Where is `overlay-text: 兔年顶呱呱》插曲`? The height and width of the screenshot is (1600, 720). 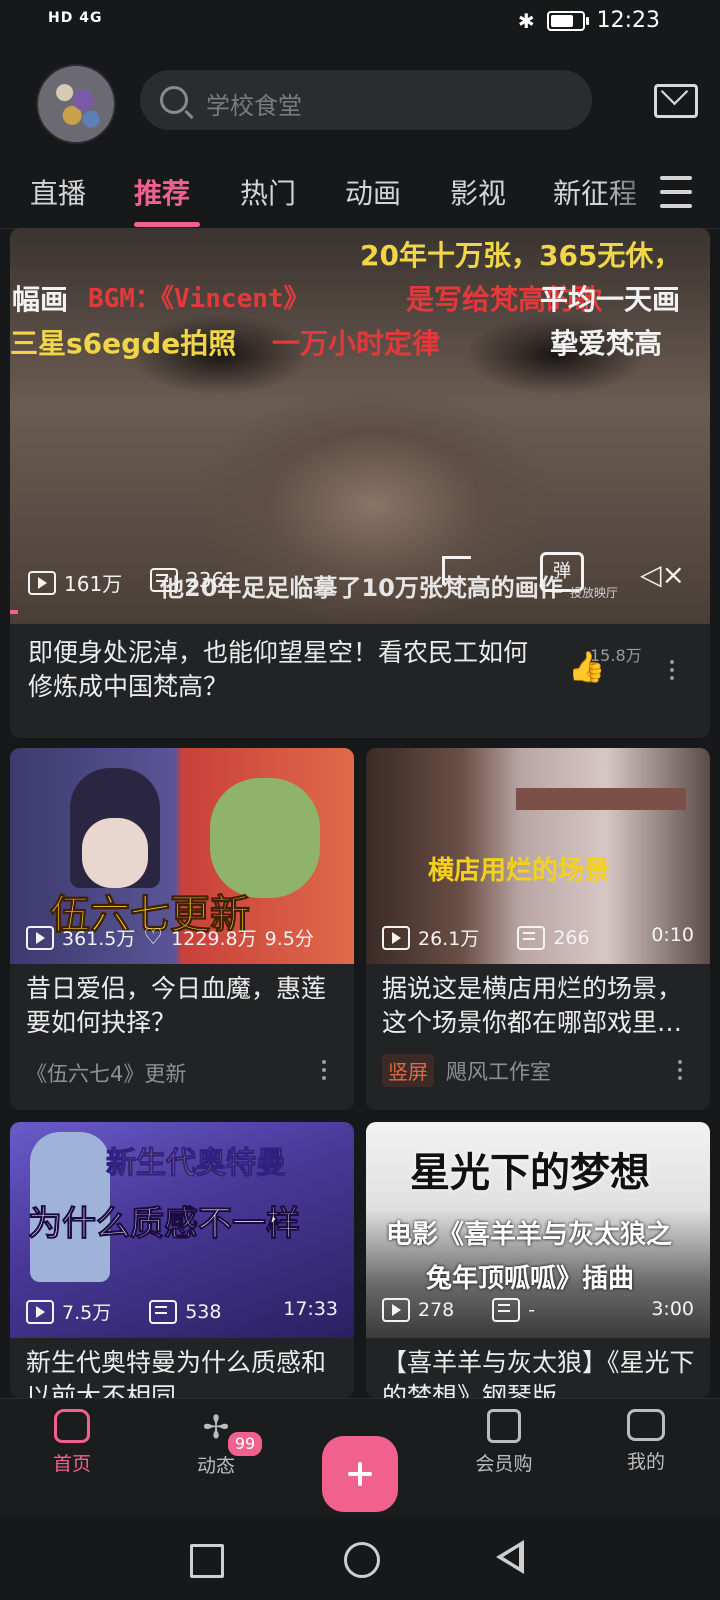
overlay-text: 兔年顶呱呱》插曲 is located at coordinates (530, 1279).